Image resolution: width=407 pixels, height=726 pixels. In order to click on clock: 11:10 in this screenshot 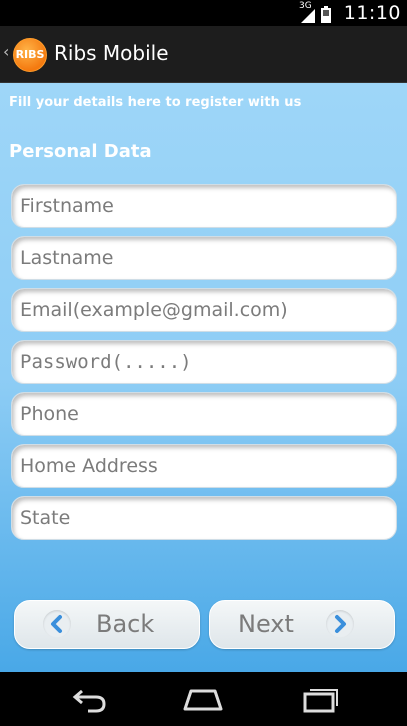, I will do `click(372, 13)`.